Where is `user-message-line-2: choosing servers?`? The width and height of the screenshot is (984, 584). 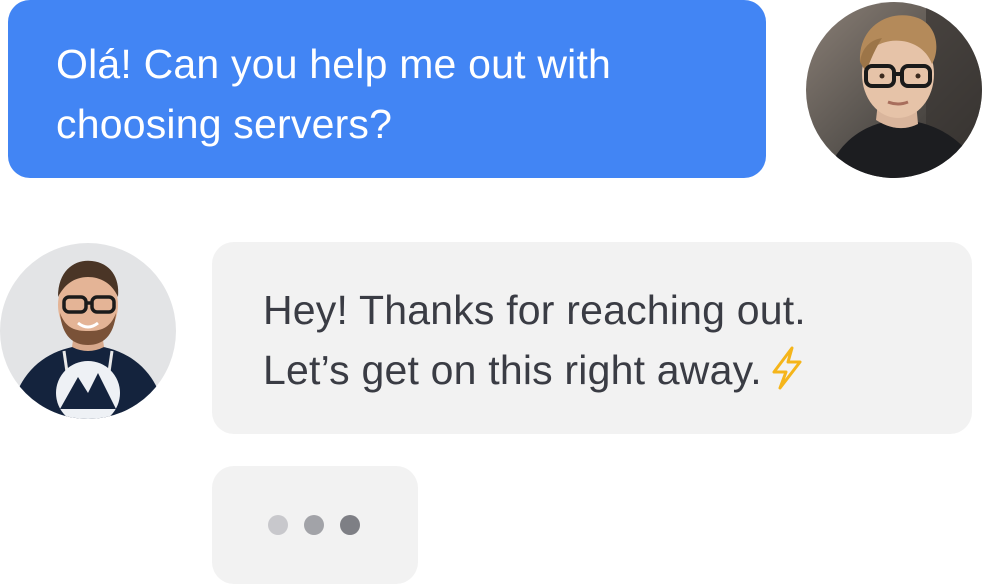 user-message-line-2: choosing servers? is located at coordinates (224, 124).